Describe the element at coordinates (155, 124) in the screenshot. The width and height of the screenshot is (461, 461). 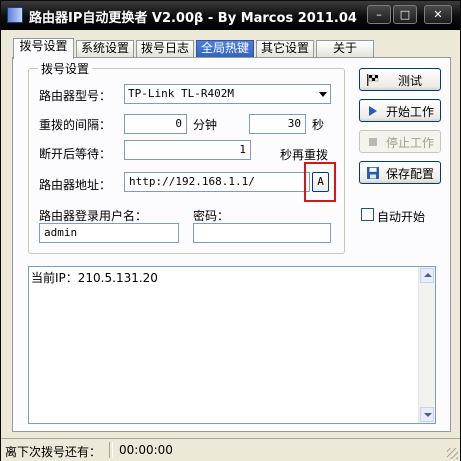
I see `interval-minutes-field: 0` at that location.